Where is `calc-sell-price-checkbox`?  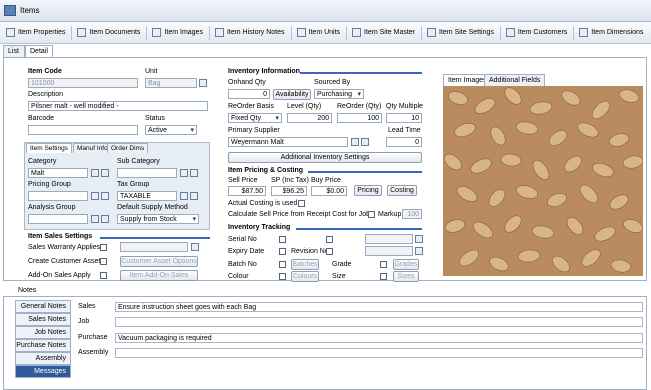 calc-sell-price-checkbox is located at coordinates (371, 214).